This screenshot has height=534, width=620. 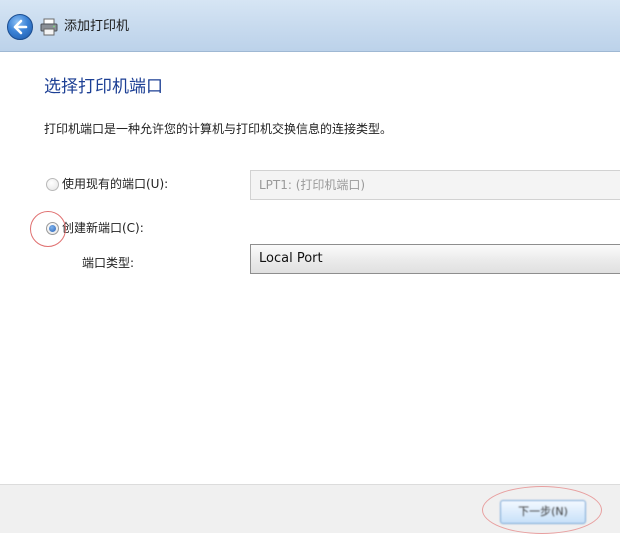 What do you see at coordinates (103, 228) in the screenshot?
I see `create-new-port-label: 创建新端口(C):` at bounding box center [103, 228].